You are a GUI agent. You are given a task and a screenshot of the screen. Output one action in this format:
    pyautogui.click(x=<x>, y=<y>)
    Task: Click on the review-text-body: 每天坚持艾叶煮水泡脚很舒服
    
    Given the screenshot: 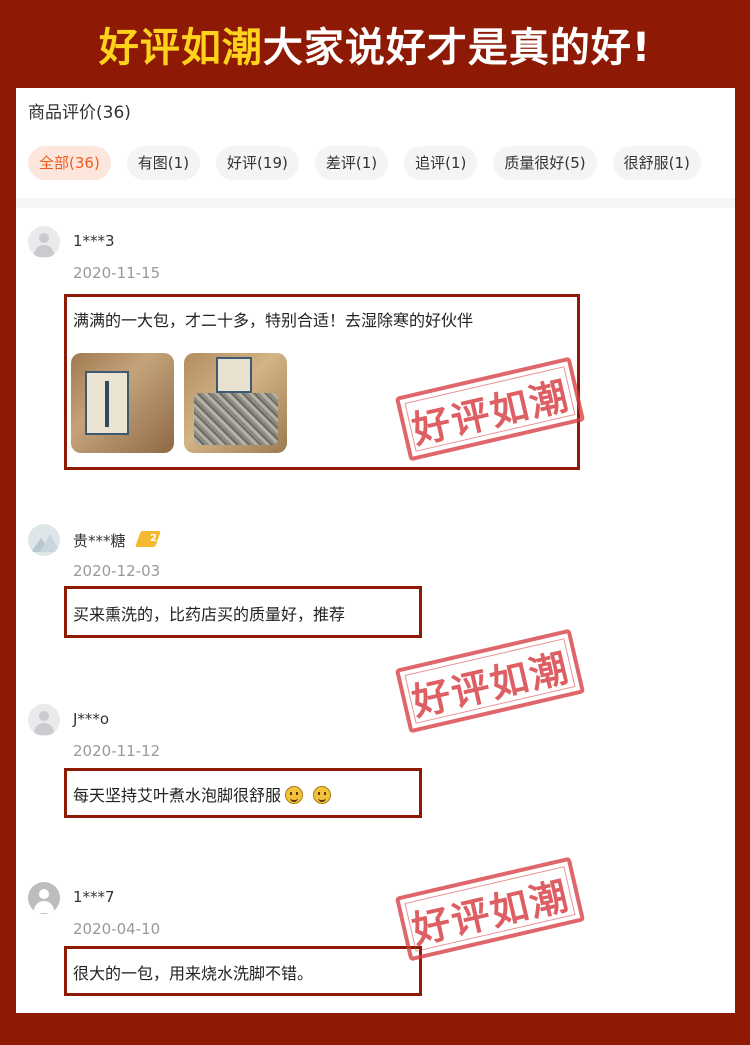 What is the action you would take?
    pyautogui.click(x=177, y=795)
    